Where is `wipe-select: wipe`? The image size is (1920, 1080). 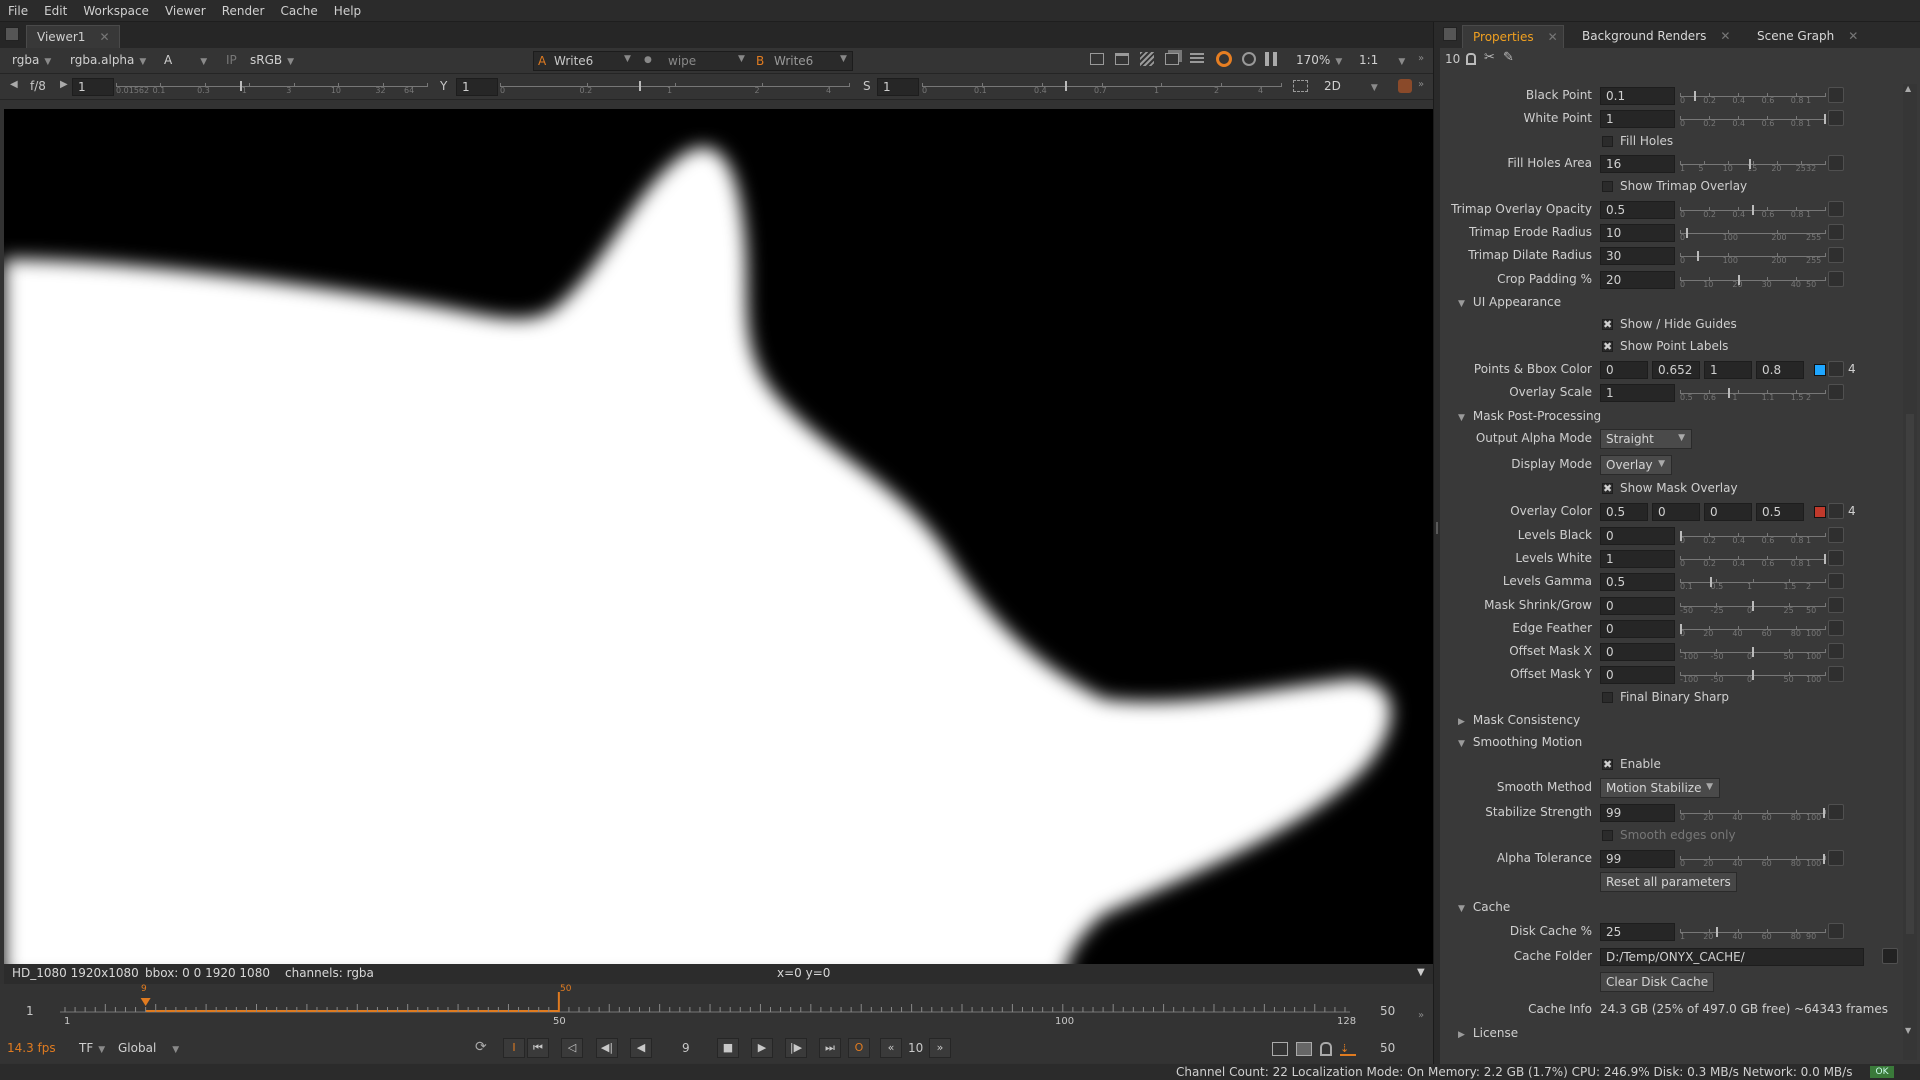
wipe-select: wipe is located at coordinates (682, 61).